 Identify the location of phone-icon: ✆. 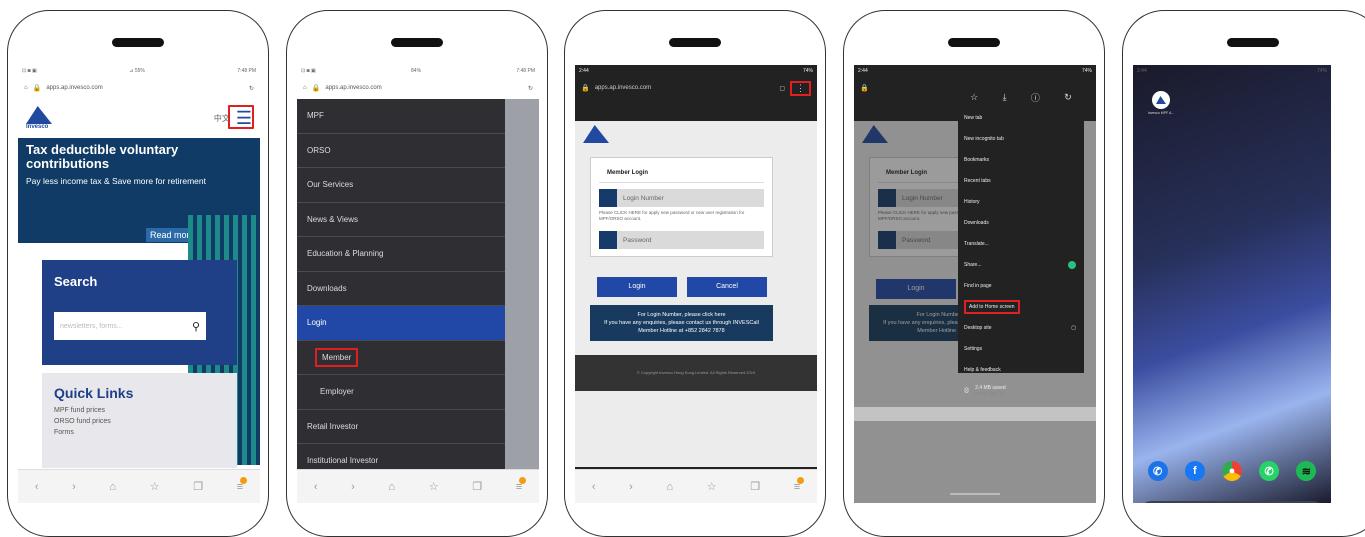
(1157, 471).